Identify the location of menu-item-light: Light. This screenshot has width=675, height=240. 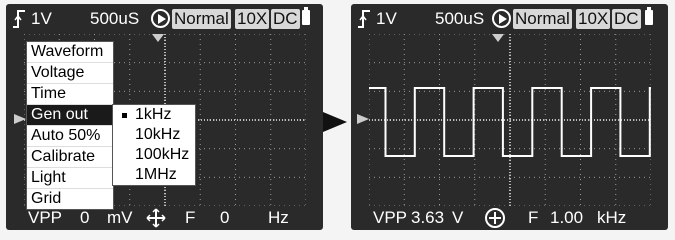
(70, 178).